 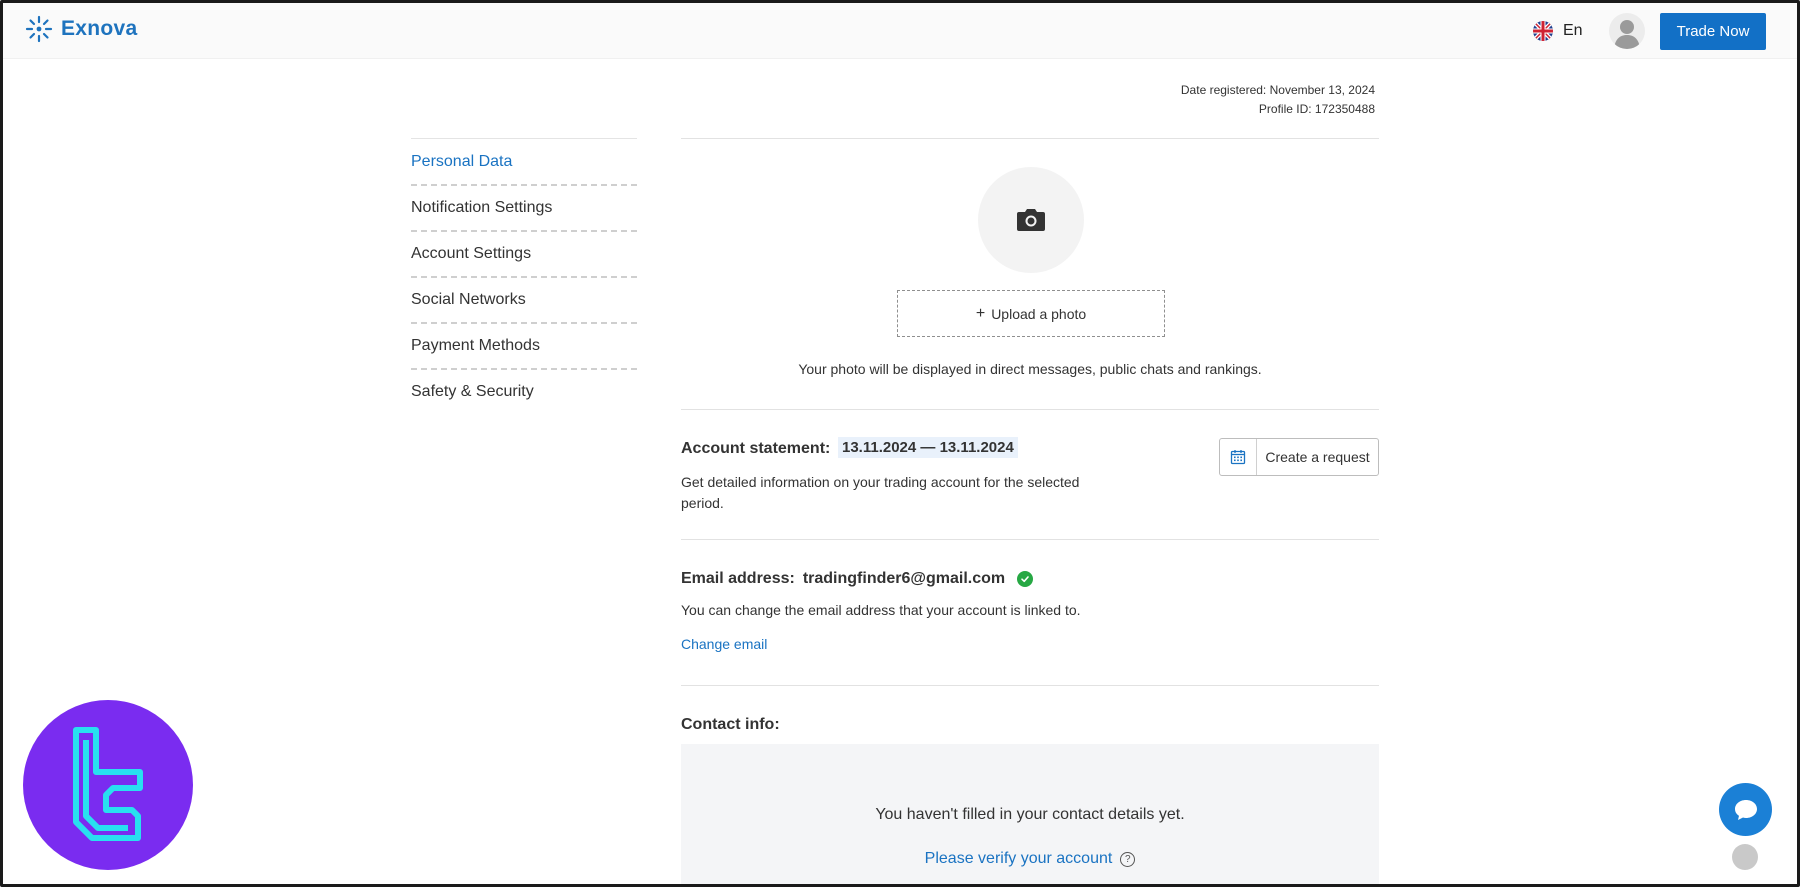 I want to click on sidebar-item-payment-methods: Payment Methods, so click(x=524, y=345).